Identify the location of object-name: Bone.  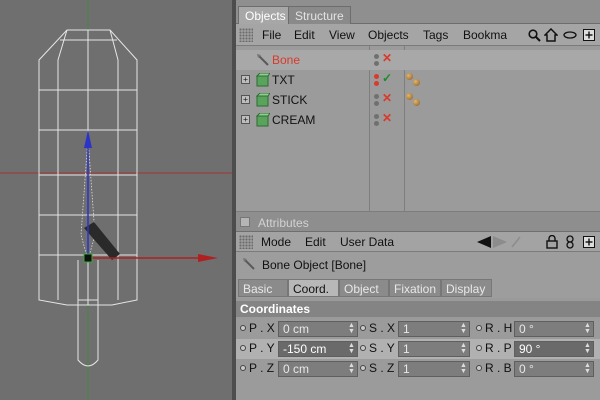
(286, 60).